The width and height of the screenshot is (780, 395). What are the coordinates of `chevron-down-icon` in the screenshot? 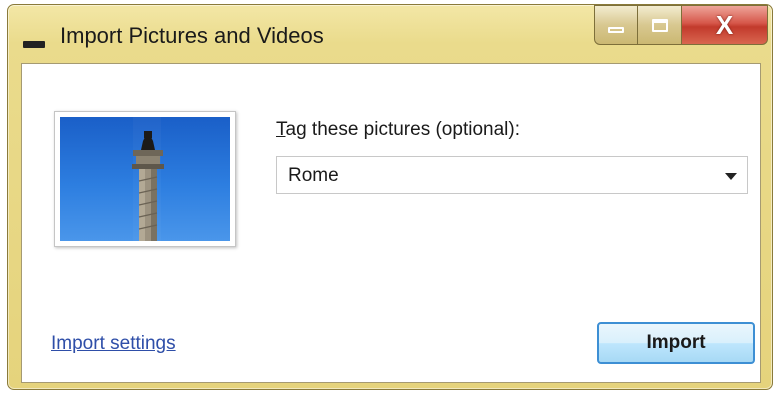 It's located at (731, 176).